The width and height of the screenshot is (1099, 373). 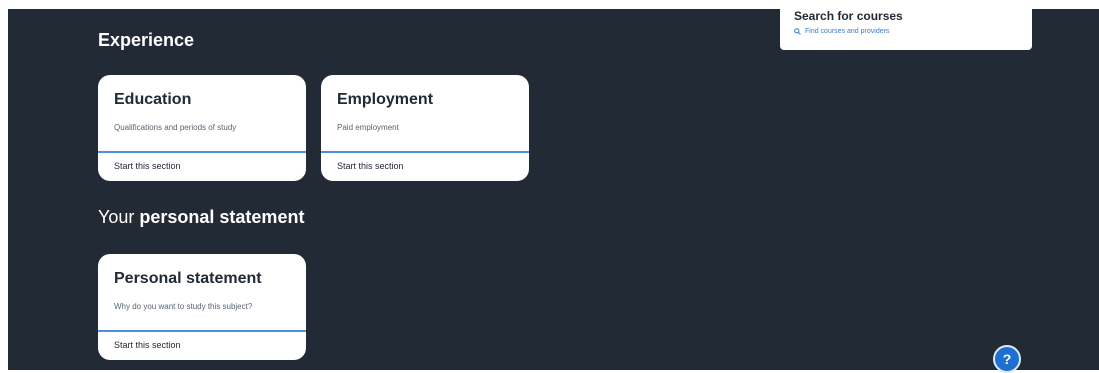 What do you see at coordinates (222, 217) in the screenshot?
I see `personal-heading-bold: personal statement` at bounding box center [222, 217].